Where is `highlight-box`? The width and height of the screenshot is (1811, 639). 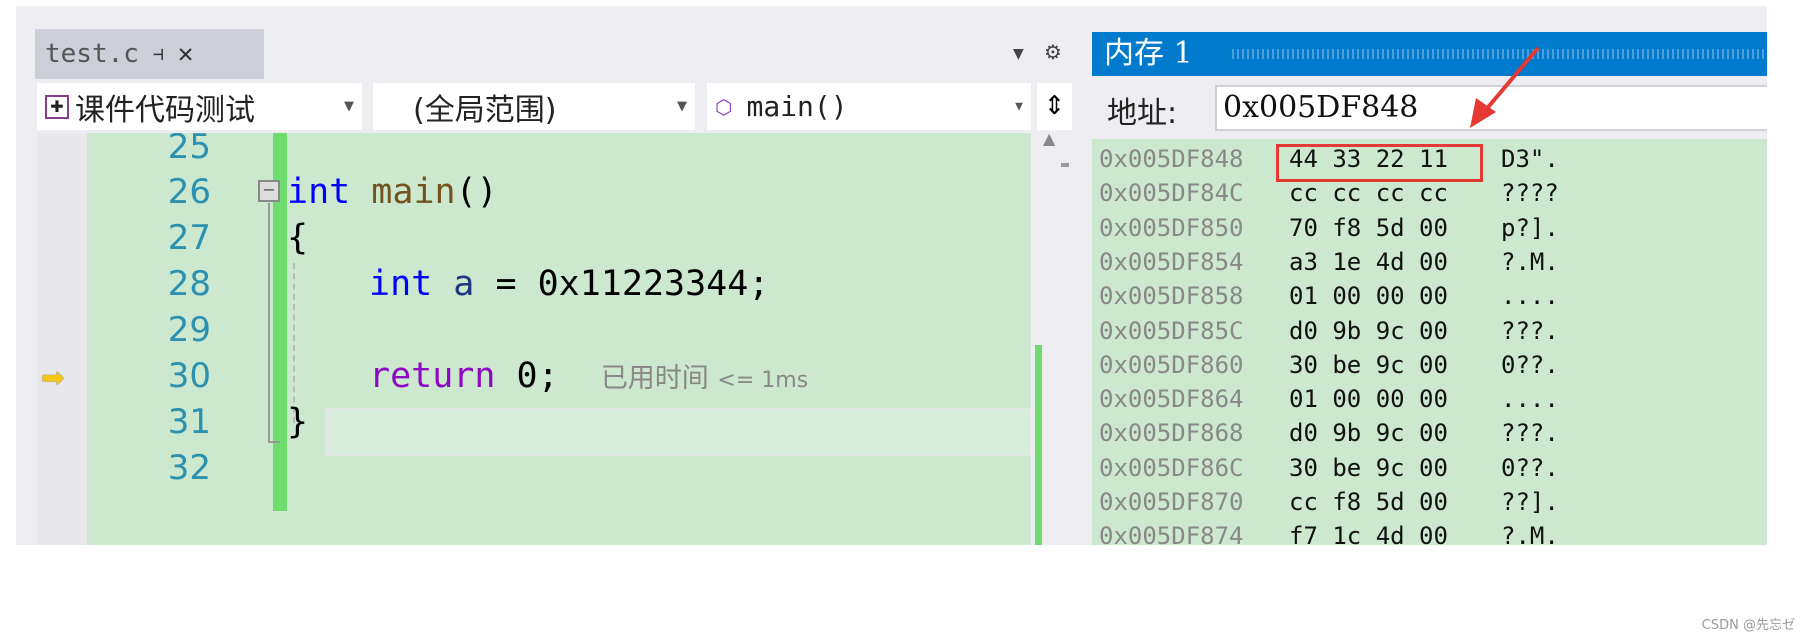 highlight-box is located at coordinates (1379, 163).